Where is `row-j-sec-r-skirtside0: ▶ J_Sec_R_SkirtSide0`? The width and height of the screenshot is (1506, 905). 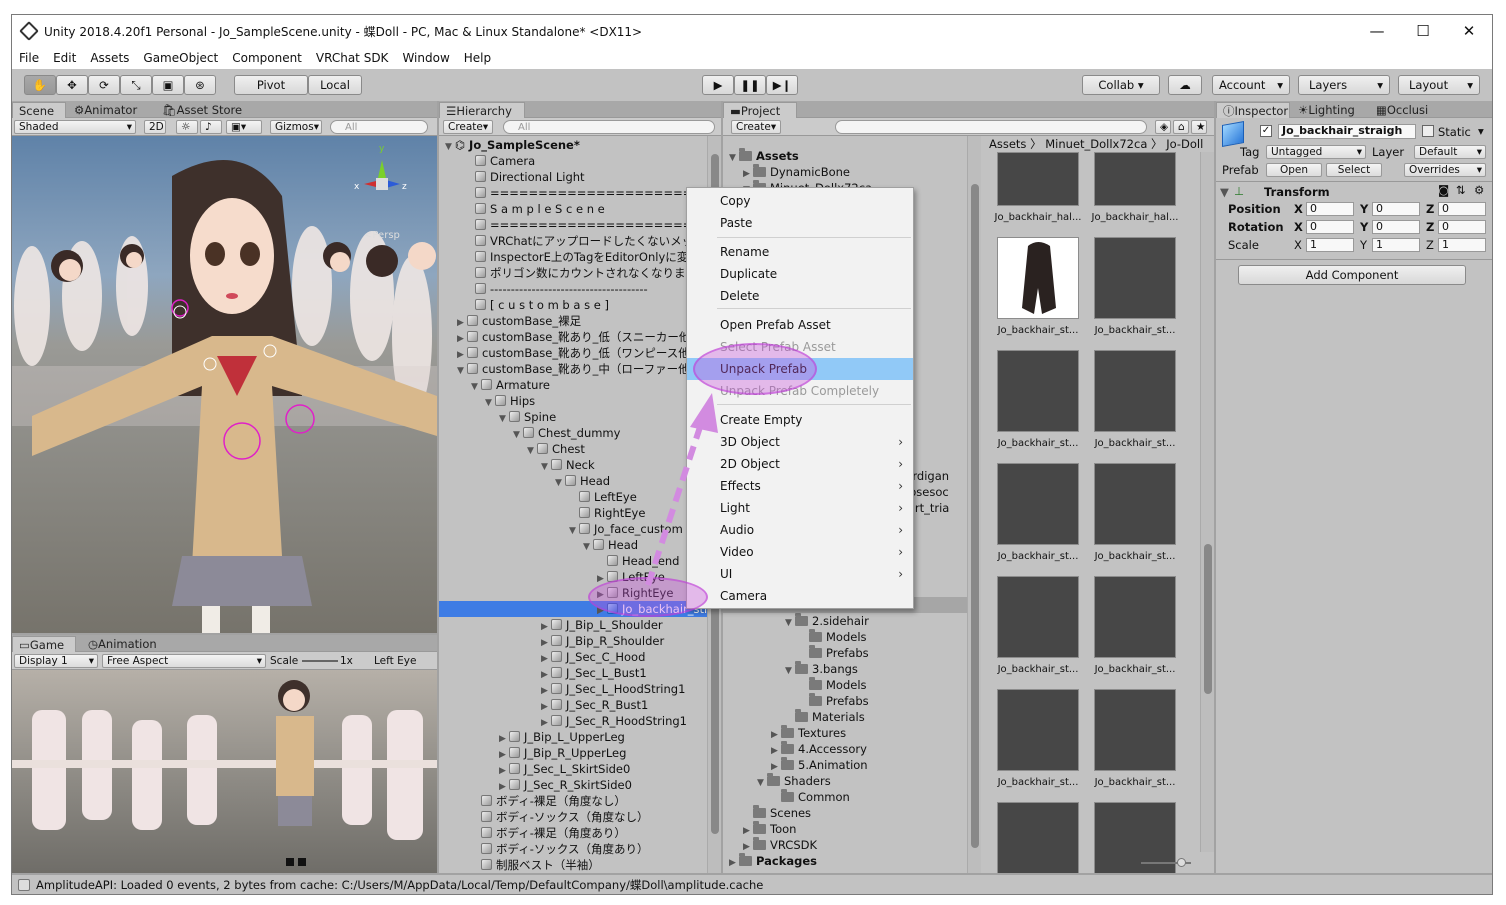 row-j-sec-r-skirtside0: ▶ J_Sec_R_SkirtSide0 is located at coordinates (565, 785).